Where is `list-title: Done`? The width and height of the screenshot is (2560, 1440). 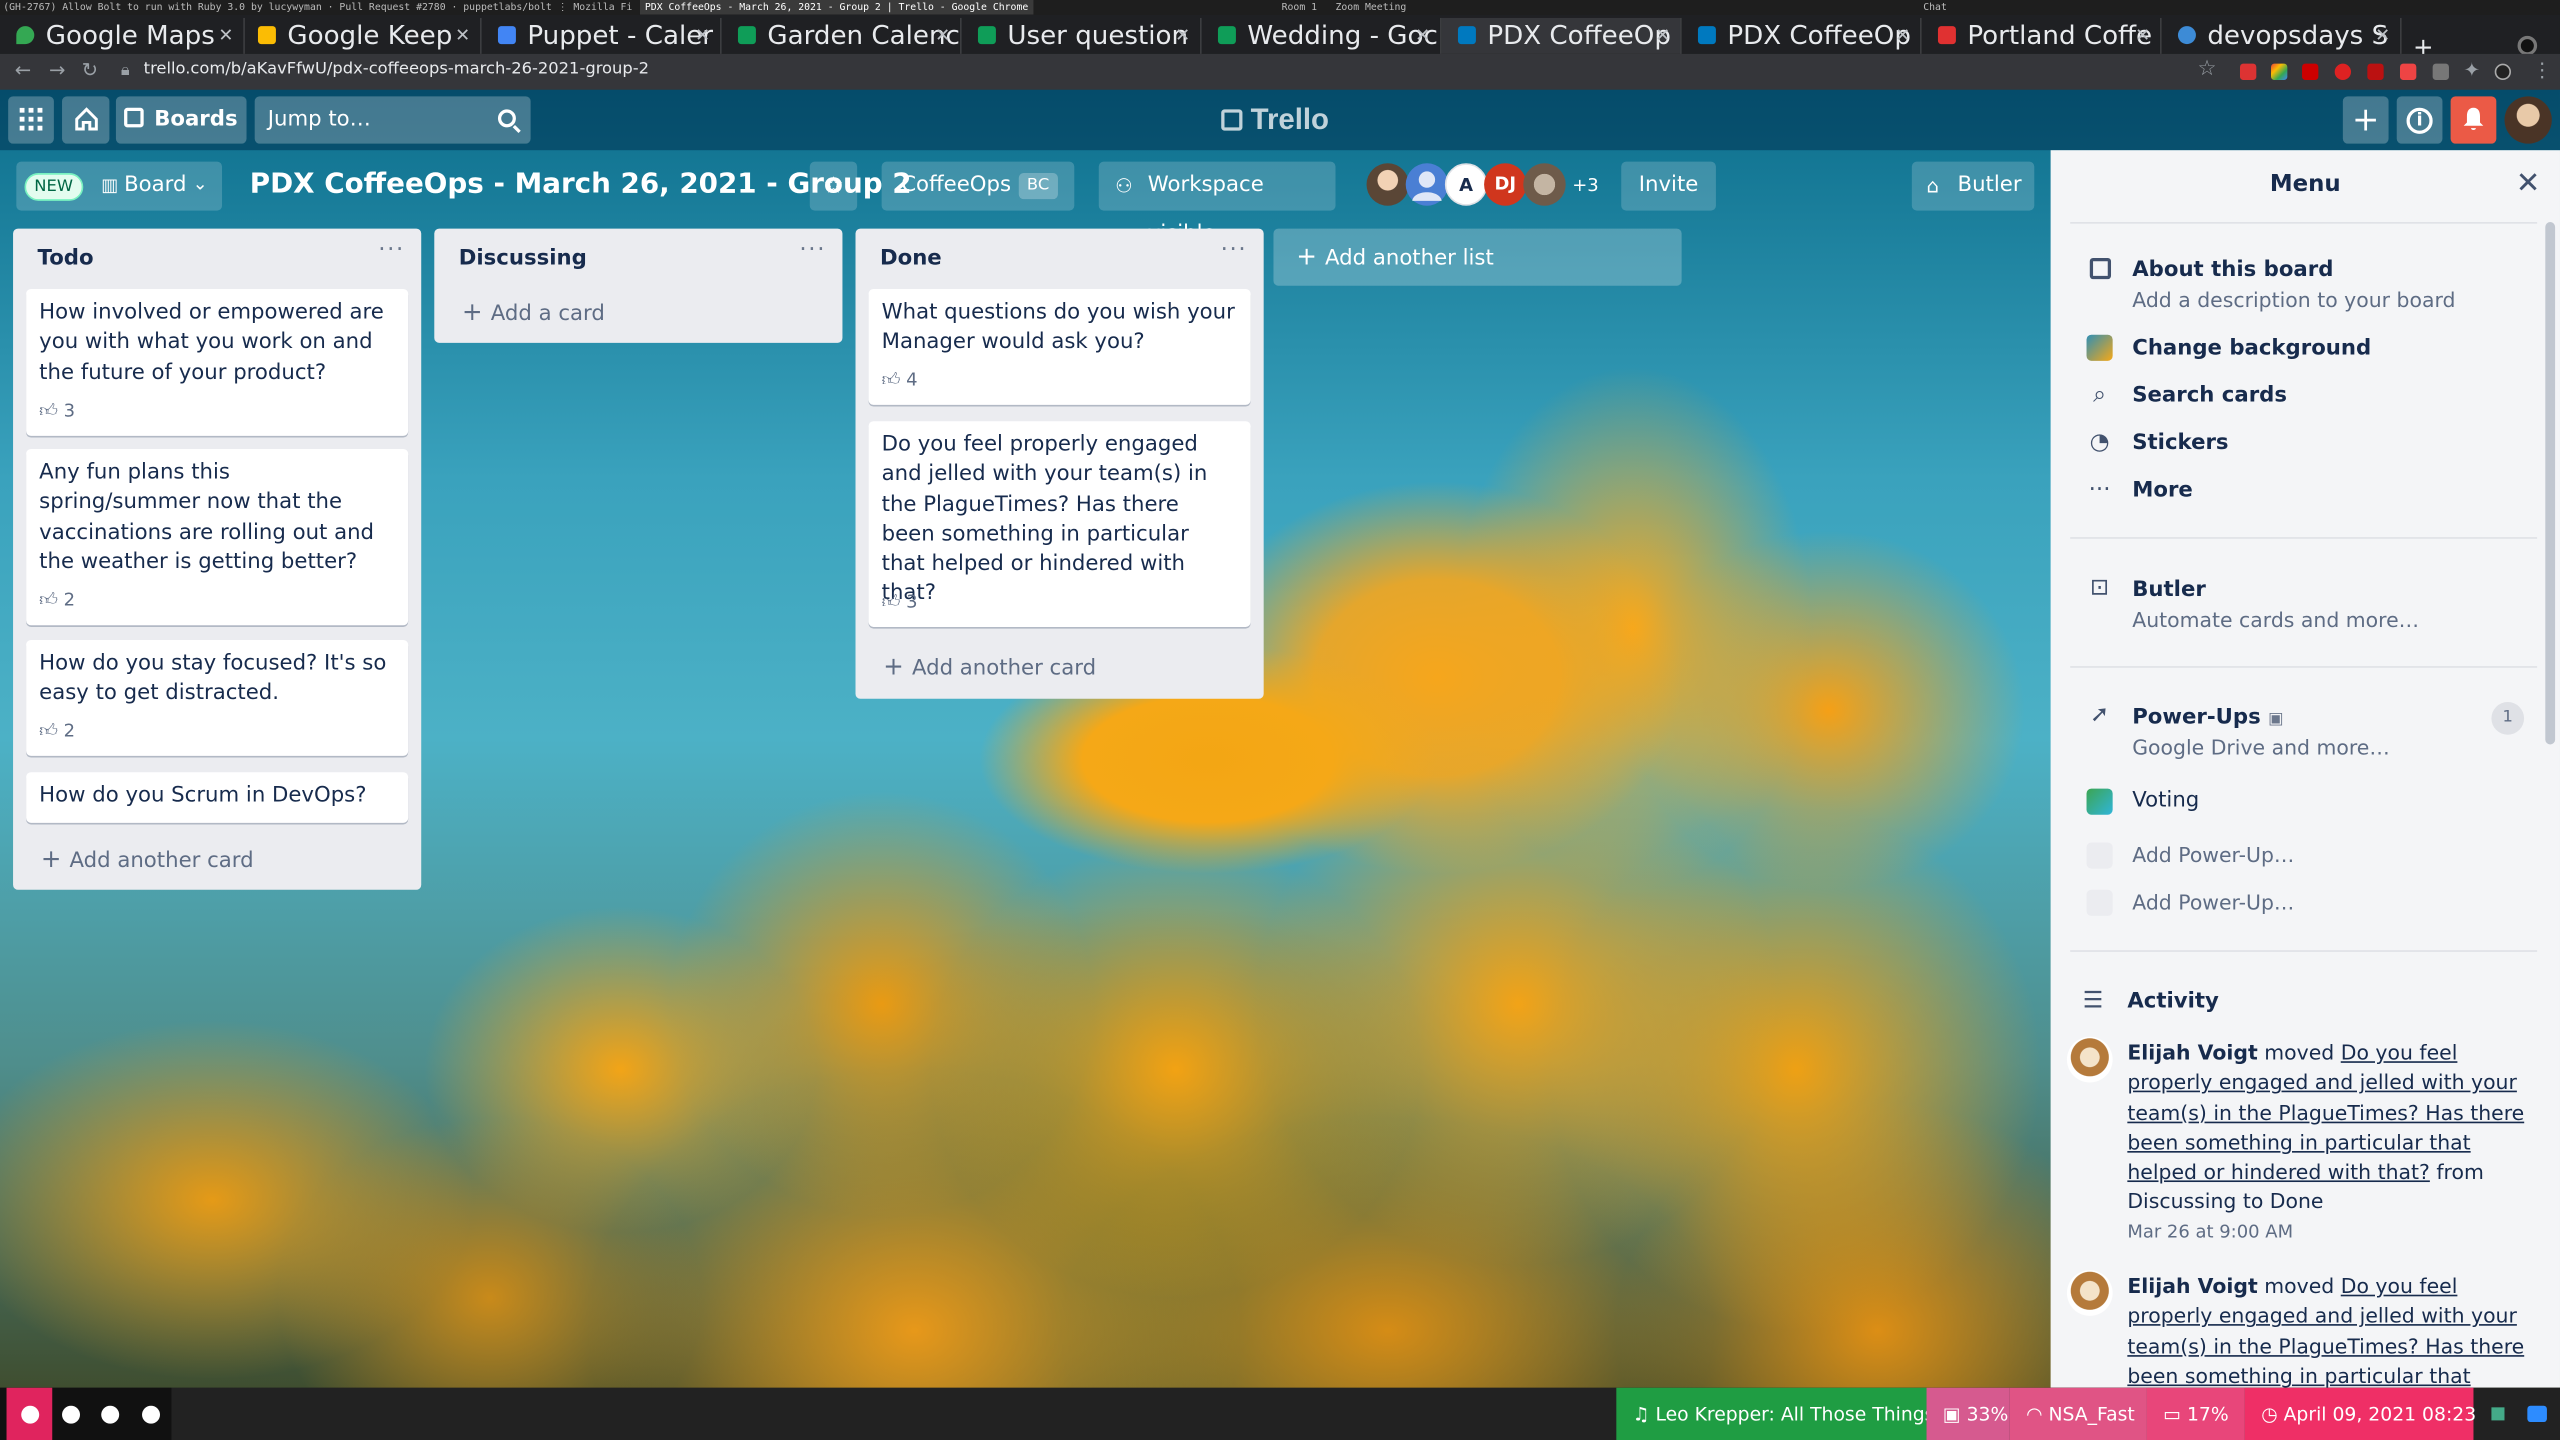
list-title: Done is located at coordinates (911, 259).